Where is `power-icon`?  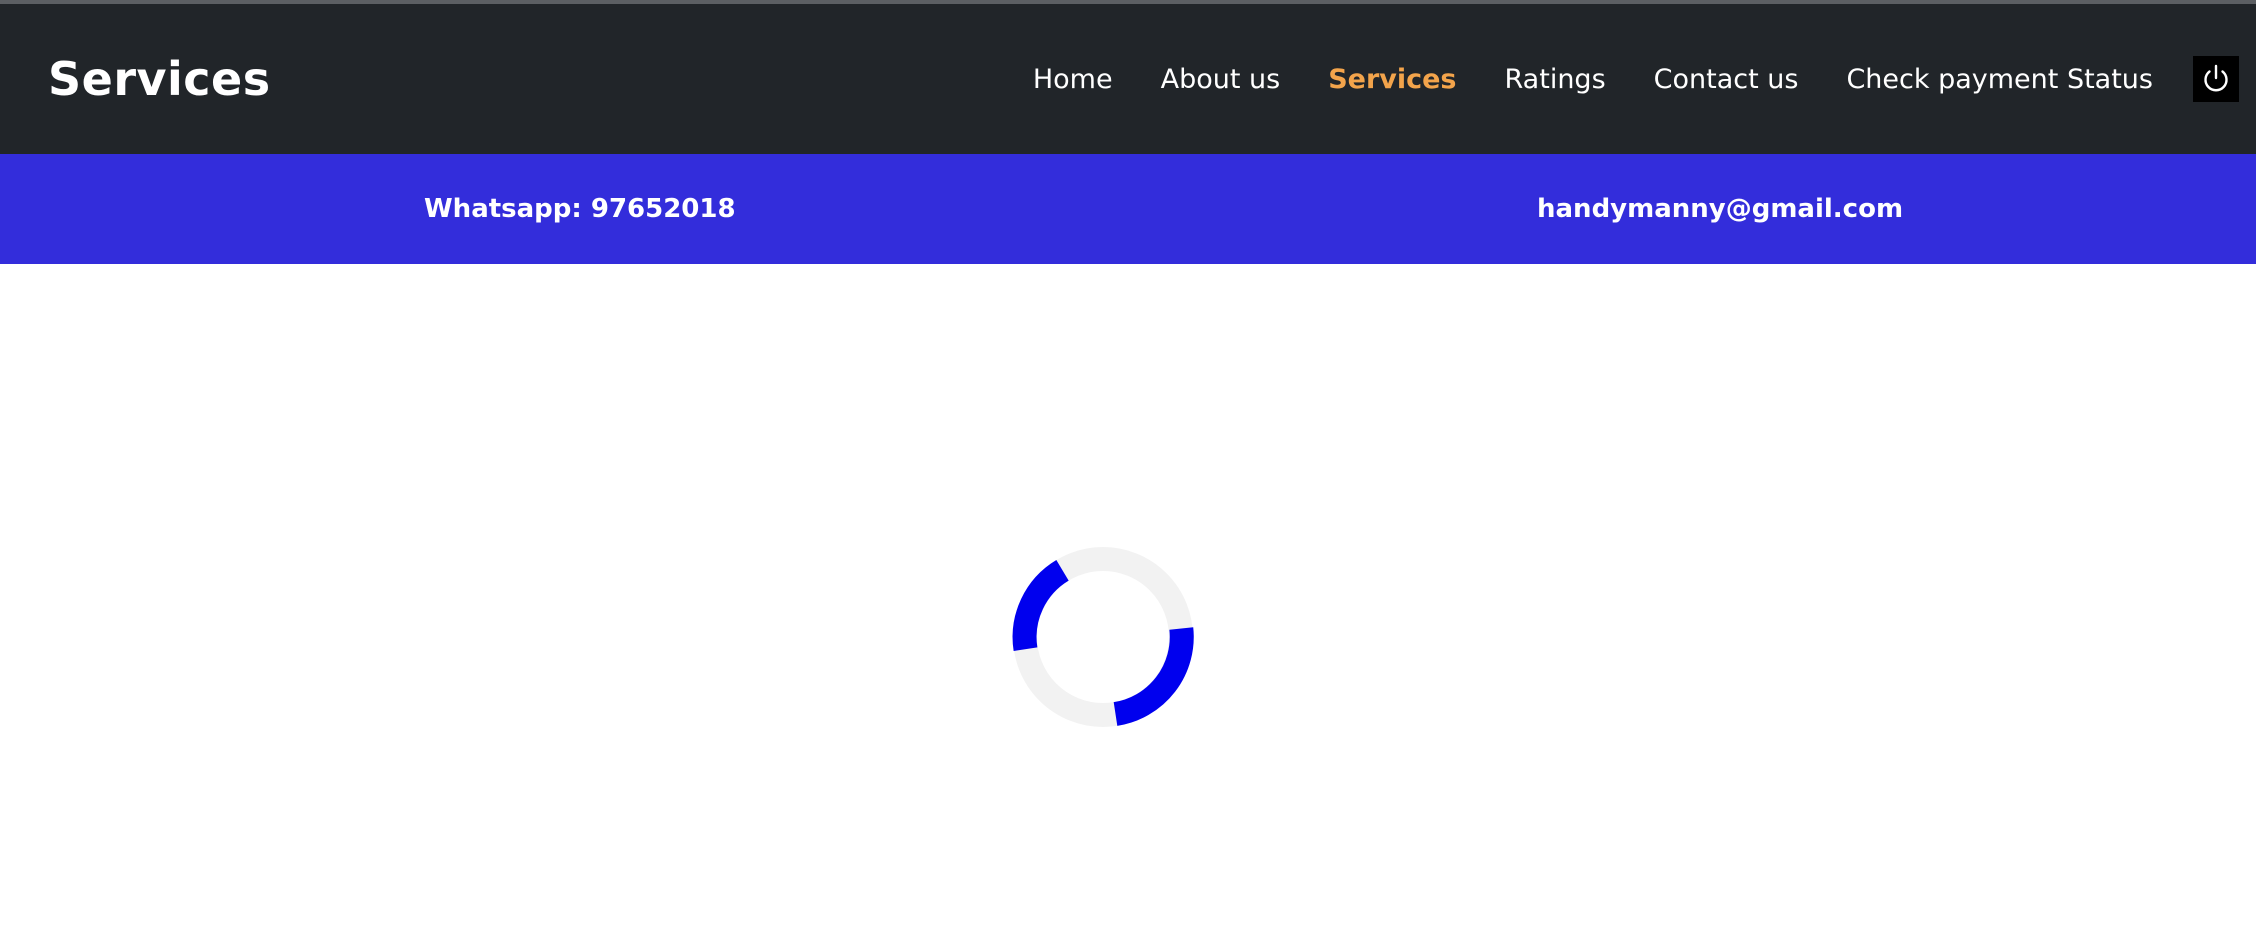
power-icon is located at coordinates (2216, 78).